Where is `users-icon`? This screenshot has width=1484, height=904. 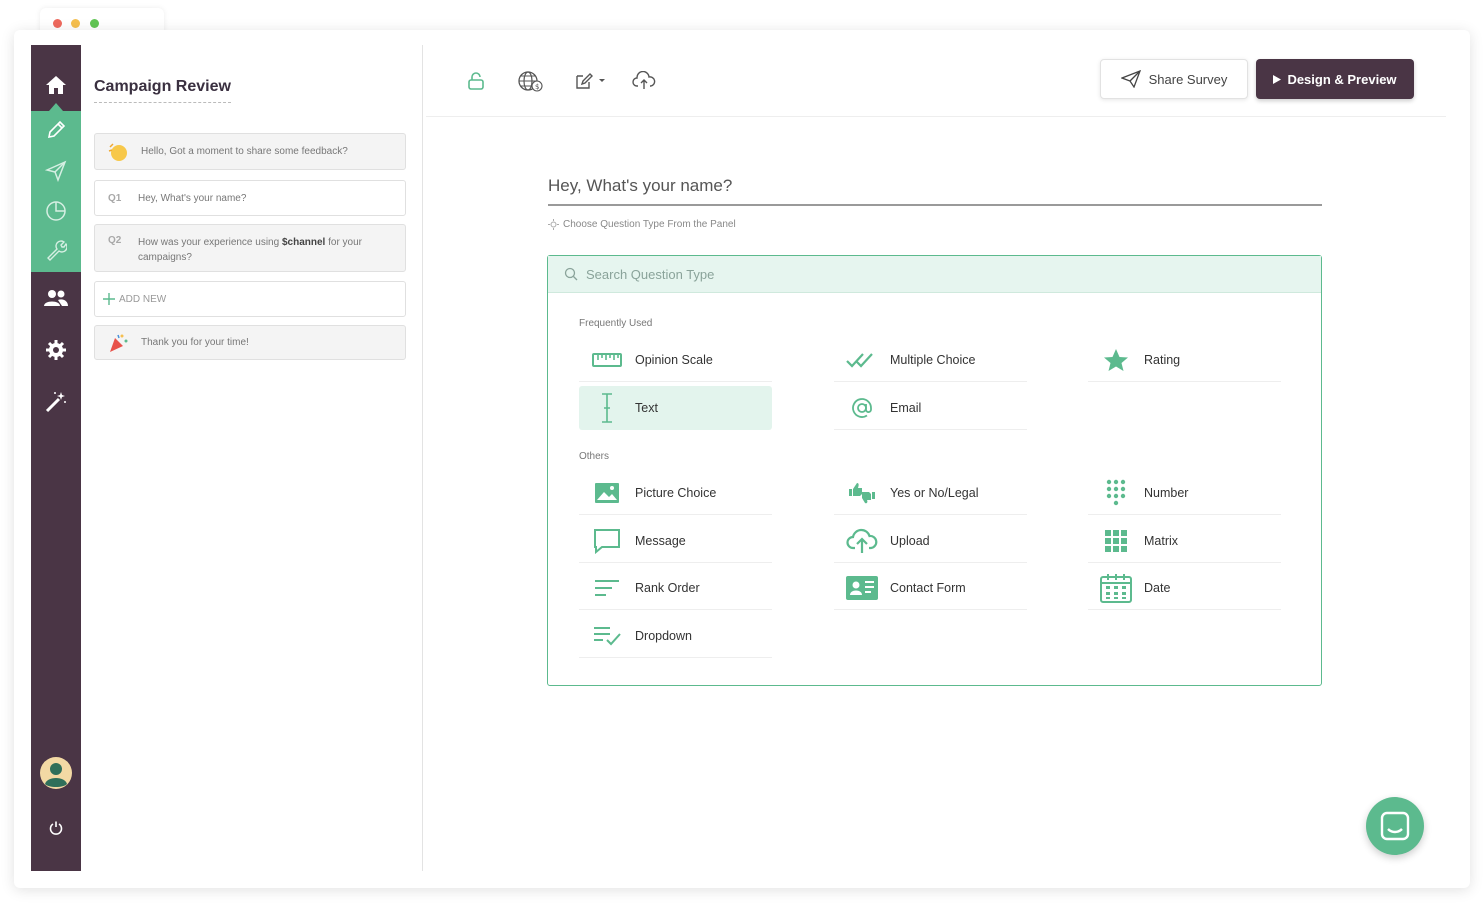
users-icon is located at coordinates (56, 298).